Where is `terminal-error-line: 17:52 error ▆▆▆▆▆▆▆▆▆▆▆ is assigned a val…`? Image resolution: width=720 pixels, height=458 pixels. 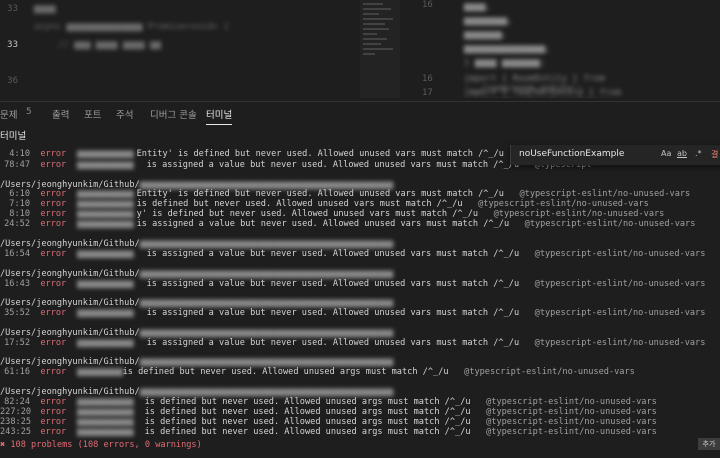
terminal-error-line: 17:52 error ▆▆▆▆▆▆▆▆▆▆▆ is assigned a val… is located at coordinates (352, 343).